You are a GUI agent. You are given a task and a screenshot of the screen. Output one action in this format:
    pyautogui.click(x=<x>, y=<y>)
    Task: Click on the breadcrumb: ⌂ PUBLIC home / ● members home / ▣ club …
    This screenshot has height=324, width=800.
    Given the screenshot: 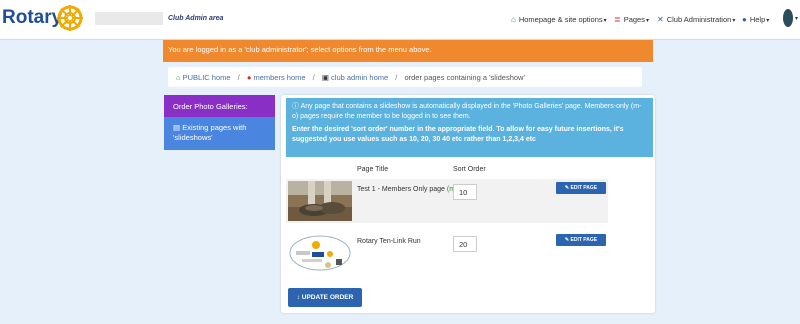 What is the action you would take?
    pyautogui.click(x=405, y=77)
    